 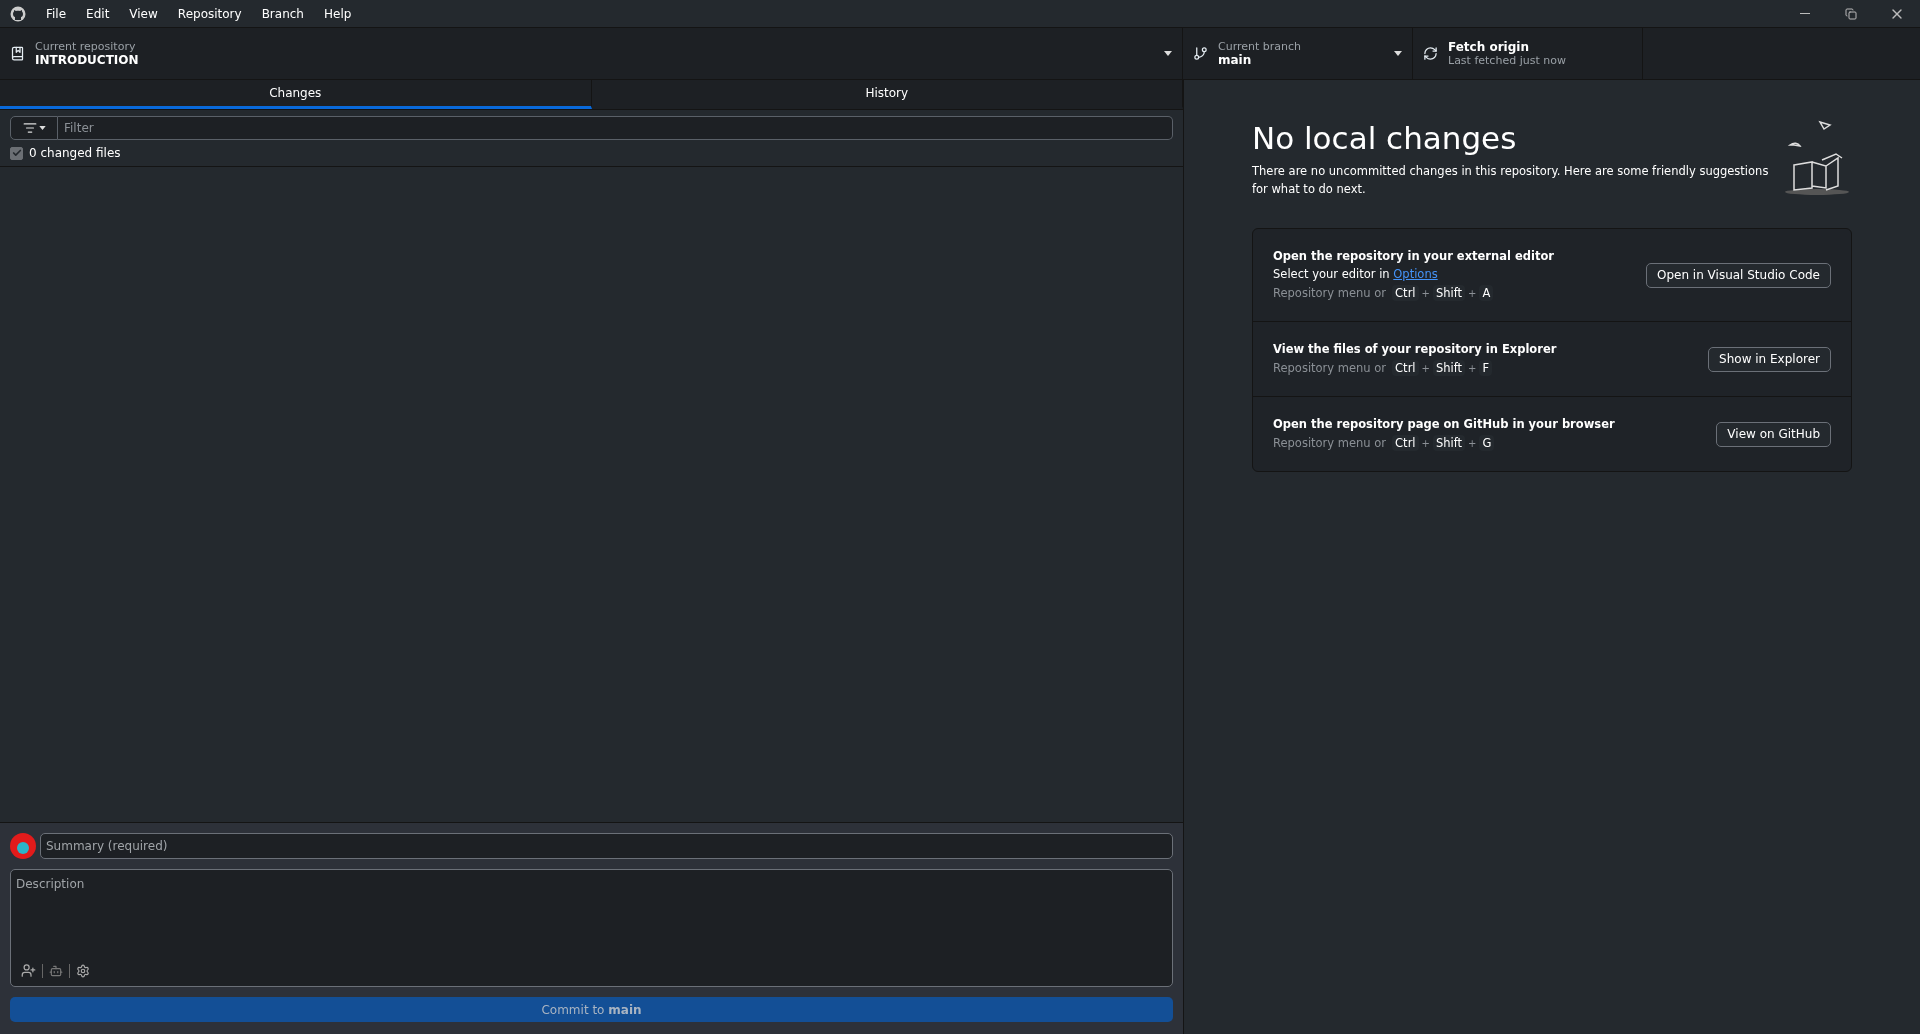 What do you see at coordinates (75, 153) in the screenshot?
I see `changed-files-count: 0 changed files` at bounding box center [75, 153].